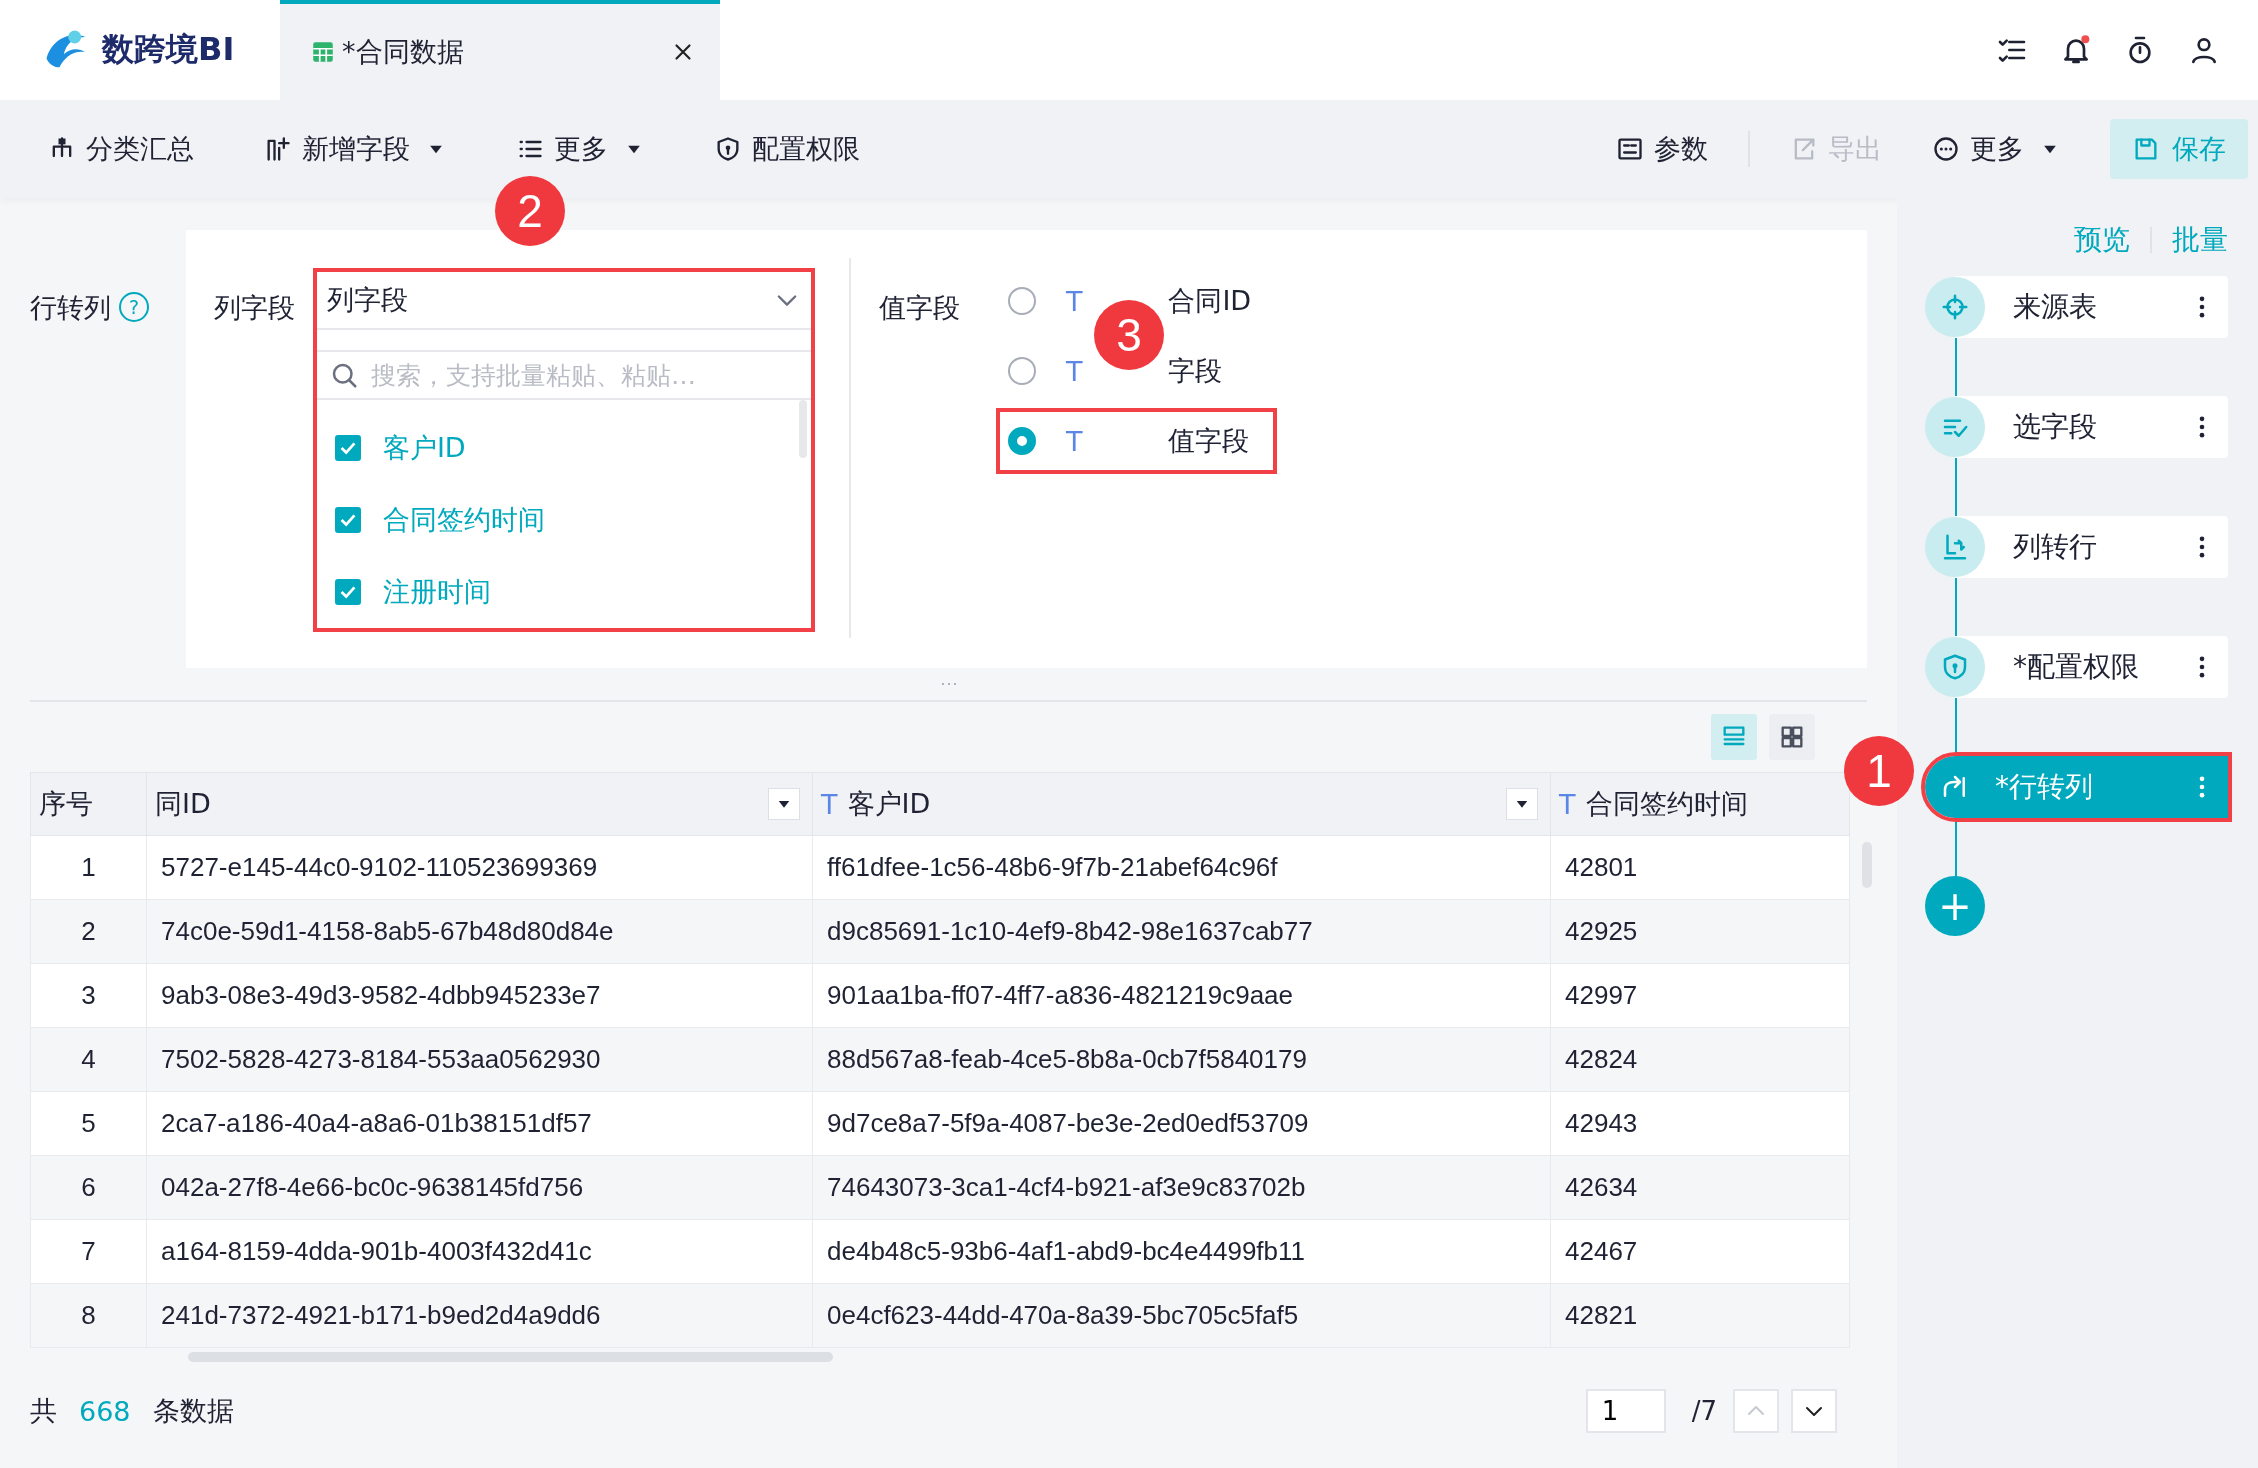  What do you see at coordinates (43, 1411) in the screenshot?
I see `record-count-label: 共` at bounding box center [43, 1411].